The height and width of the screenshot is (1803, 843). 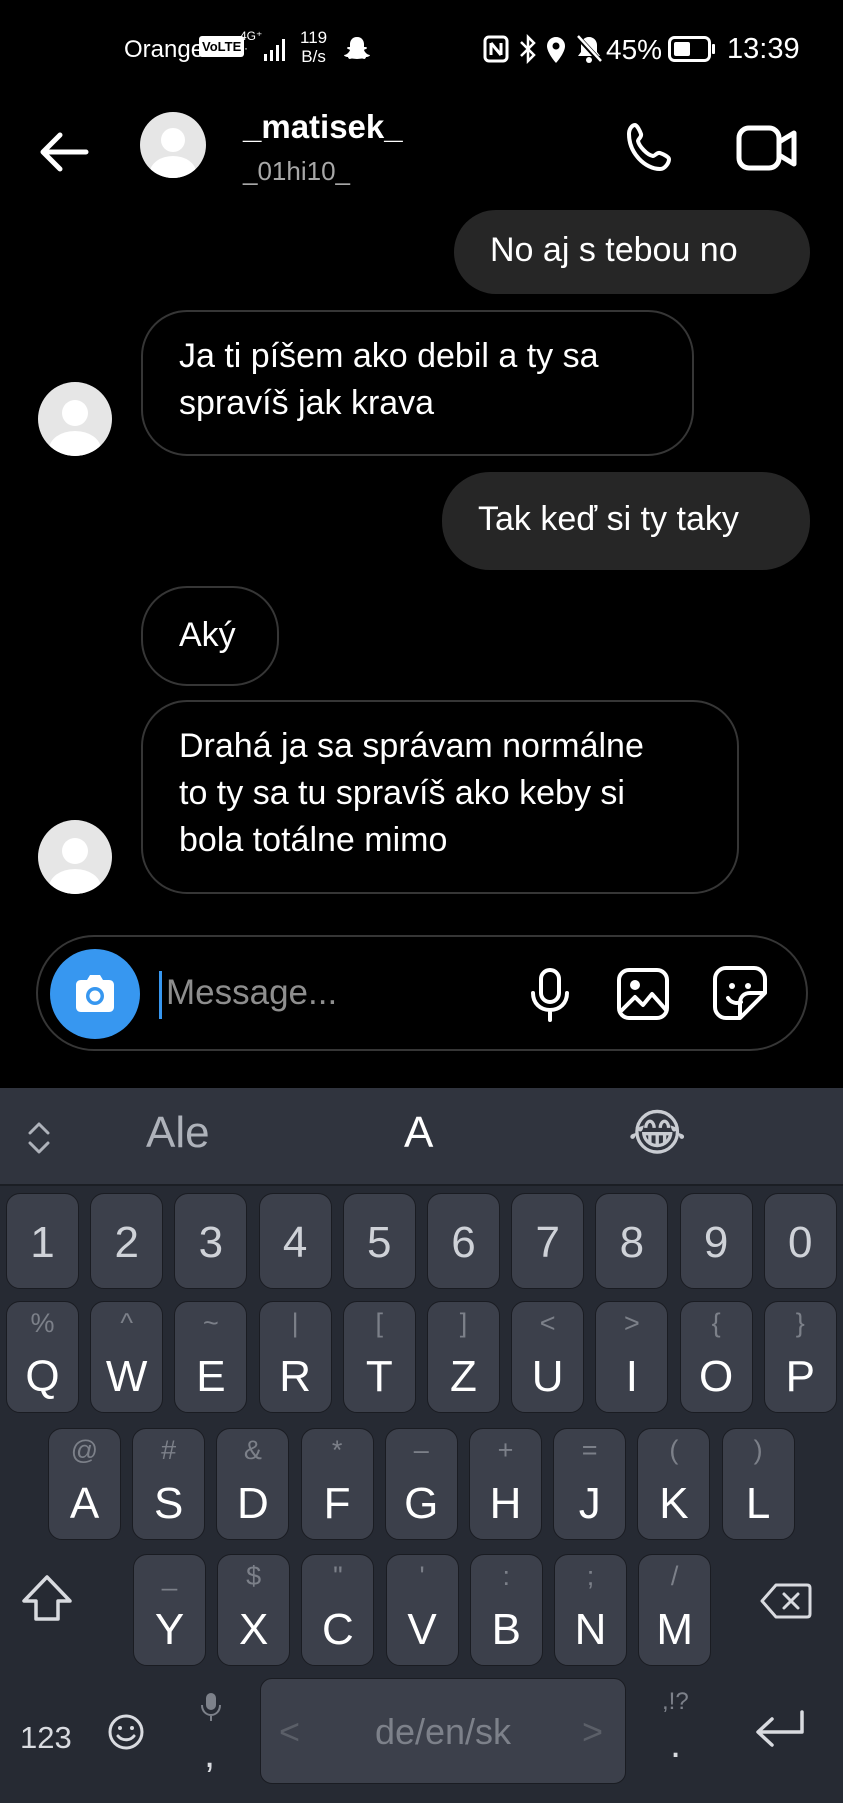 What do you see at coordinates (589, 1503) in the screenshot?
I see `key-label: J` at bounding box center [589, 1503].